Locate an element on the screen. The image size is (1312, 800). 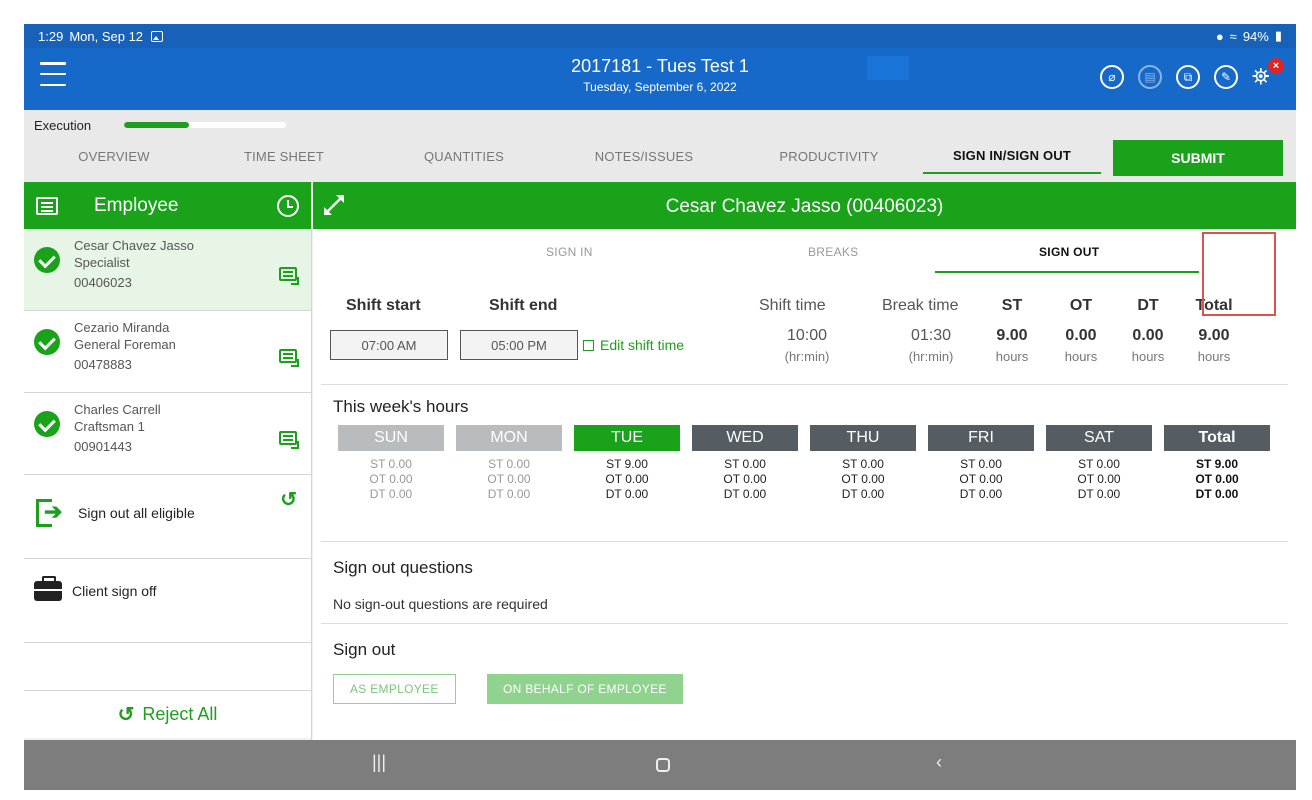
document-icon: ▤ is located at coordinates (1150, 77).